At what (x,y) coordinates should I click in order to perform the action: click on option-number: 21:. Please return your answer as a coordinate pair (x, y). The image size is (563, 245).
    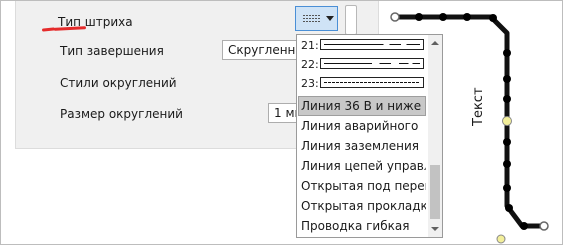
    Looking at the image, I should click on (310, 45).